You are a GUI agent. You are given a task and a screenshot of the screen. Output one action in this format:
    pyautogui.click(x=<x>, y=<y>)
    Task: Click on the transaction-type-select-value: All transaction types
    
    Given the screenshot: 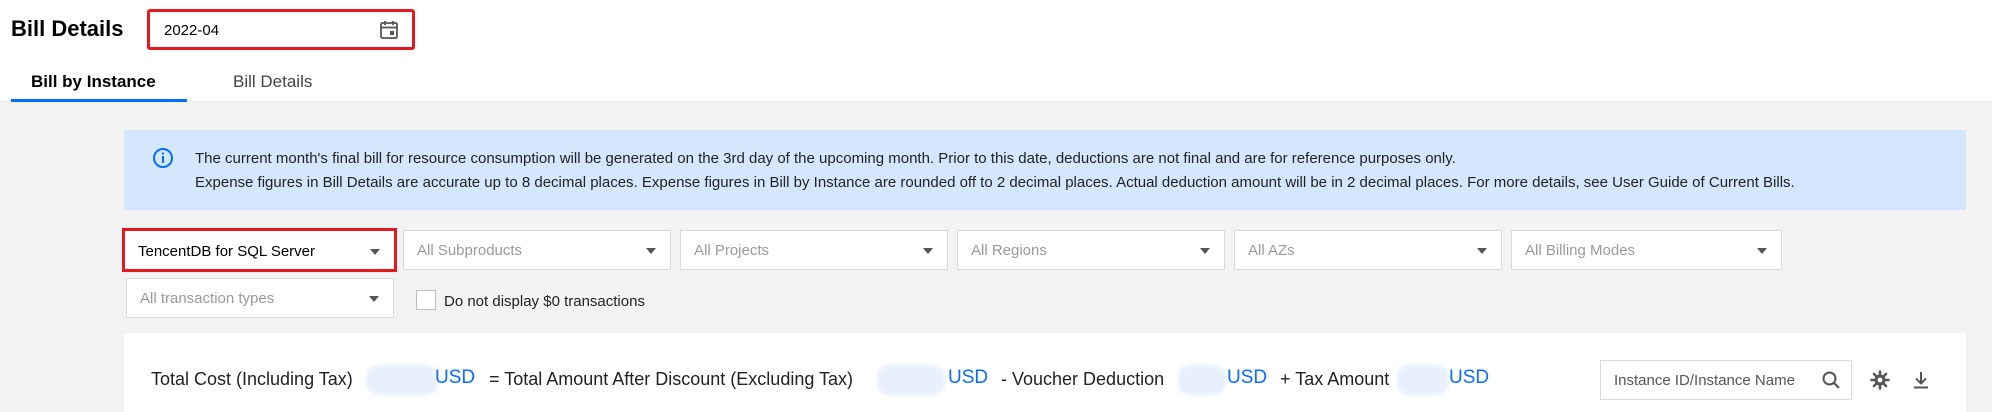 What is the action you would take?
    pyautogui.click(x=207, y=298)
    